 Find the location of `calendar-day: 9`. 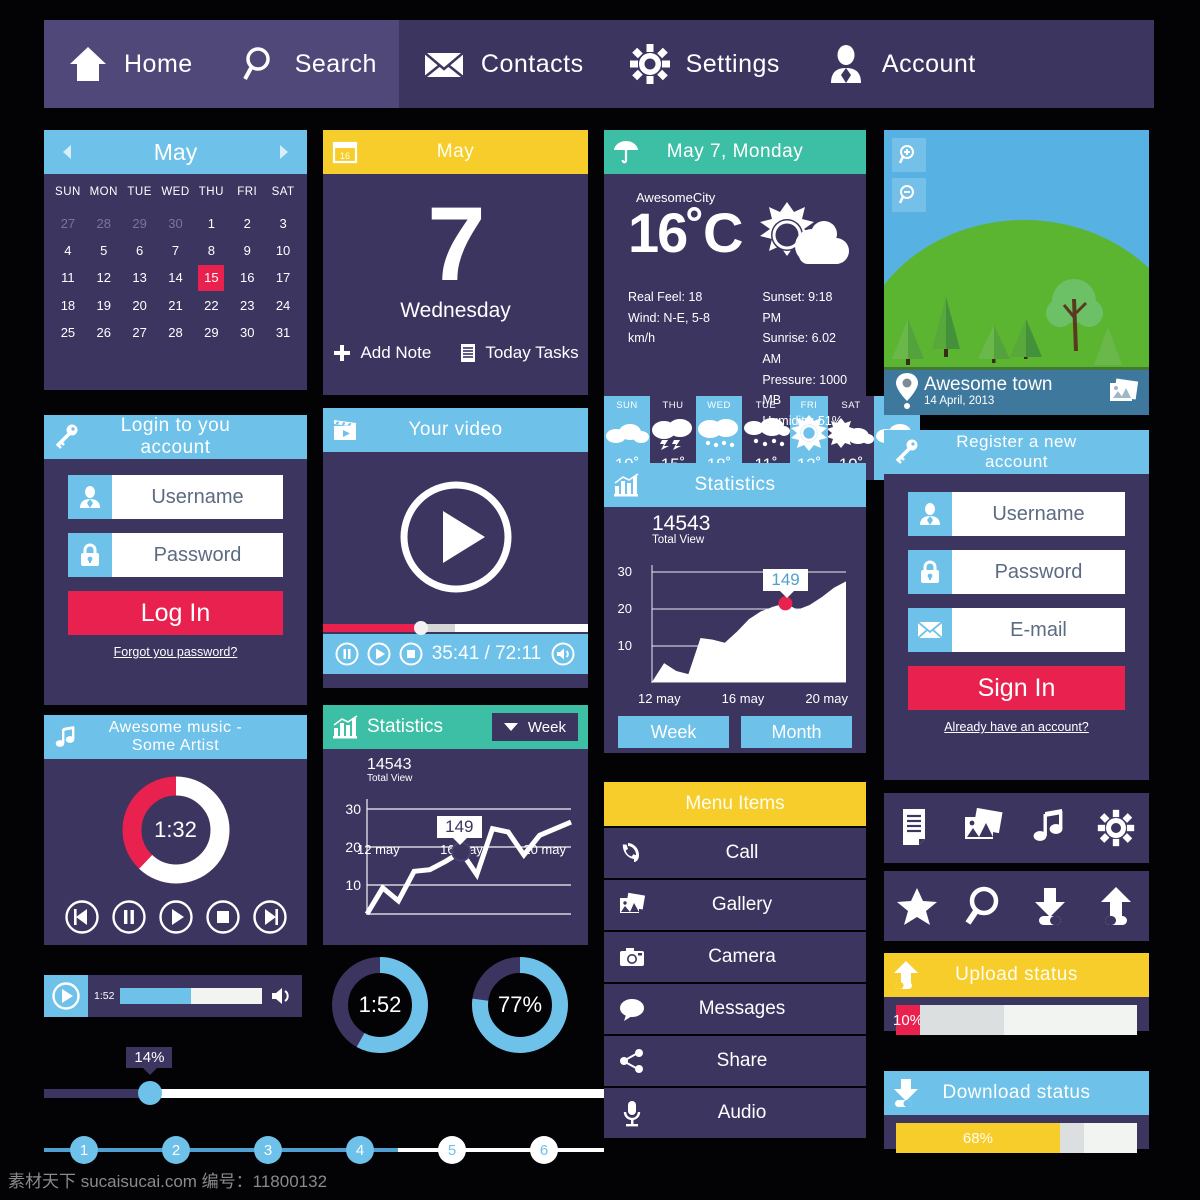

calendar-day: 9 is located at coordinates (247, 250).